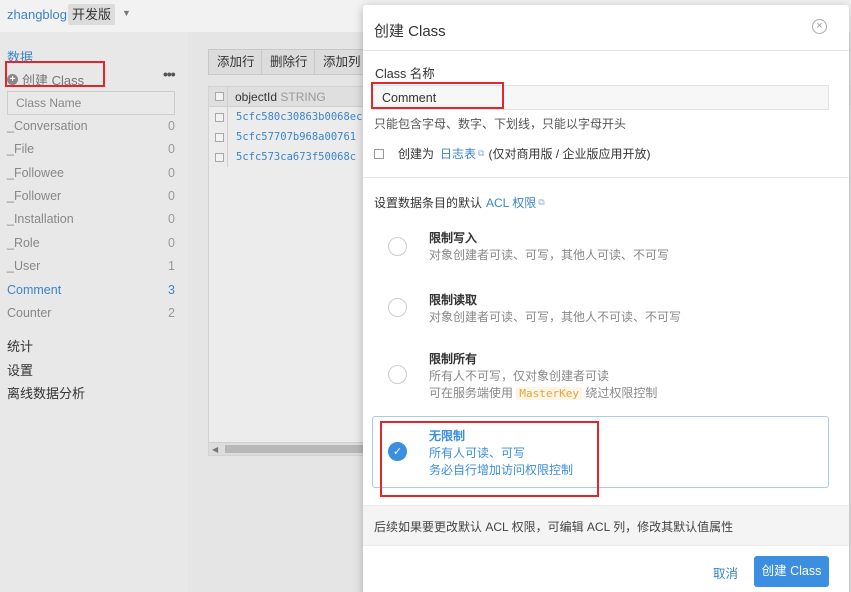 The image size is (851, 592). Describe the element at coordinates (453, 300) in the screenshot. I see `option-title: 限制读取` at that location.